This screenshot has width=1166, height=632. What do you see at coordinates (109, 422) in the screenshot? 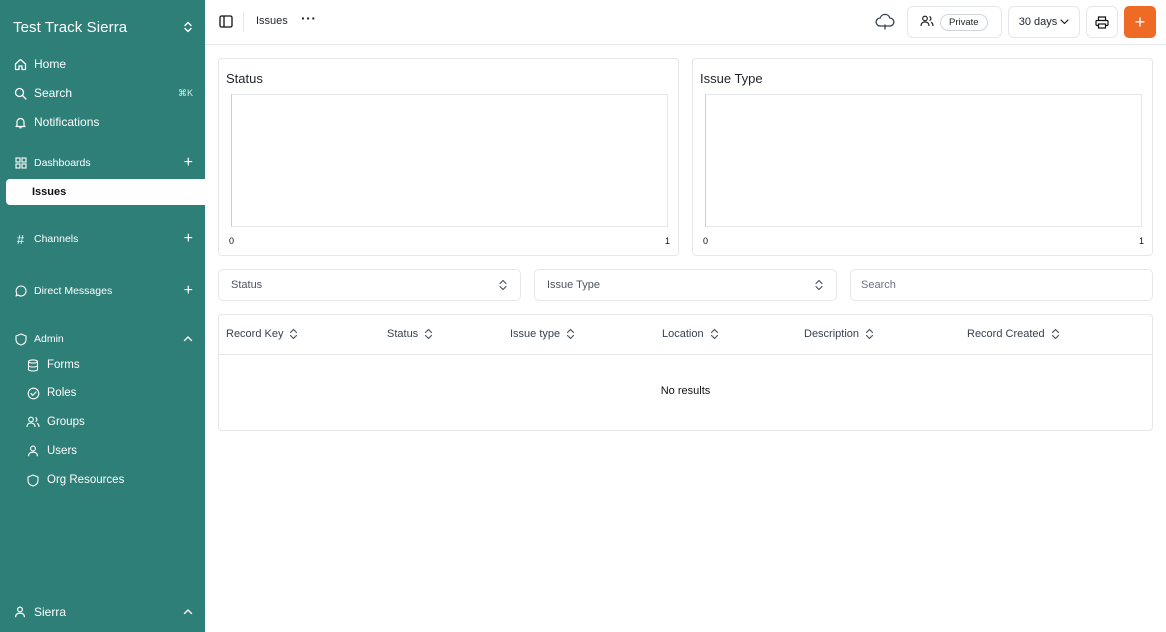
I see `sidebar-item-groups: Groups` at bounding box center [109, 422].